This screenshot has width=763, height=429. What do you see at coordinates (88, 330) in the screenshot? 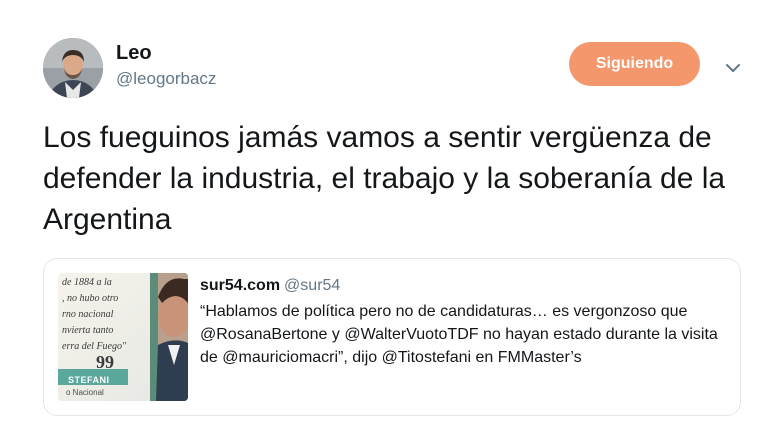
I see `thumbnail-text-line: nvierta tanto` at bounding box center [88, 330].